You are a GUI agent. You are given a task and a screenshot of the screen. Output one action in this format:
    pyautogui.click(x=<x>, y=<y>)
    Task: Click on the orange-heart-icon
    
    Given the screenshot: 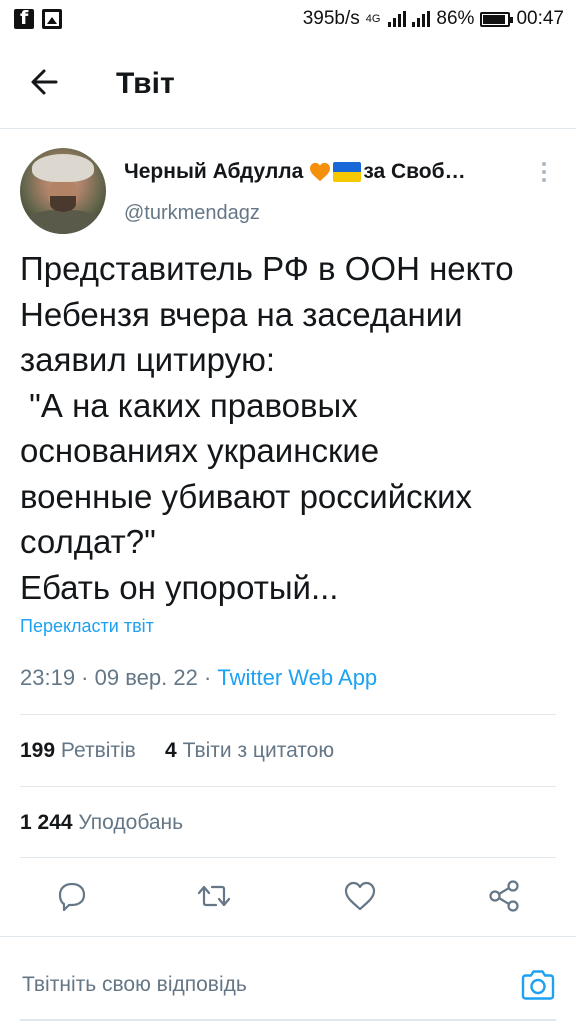 What is the action you would take?
    pyautogui.click(x=320, y=172)
    